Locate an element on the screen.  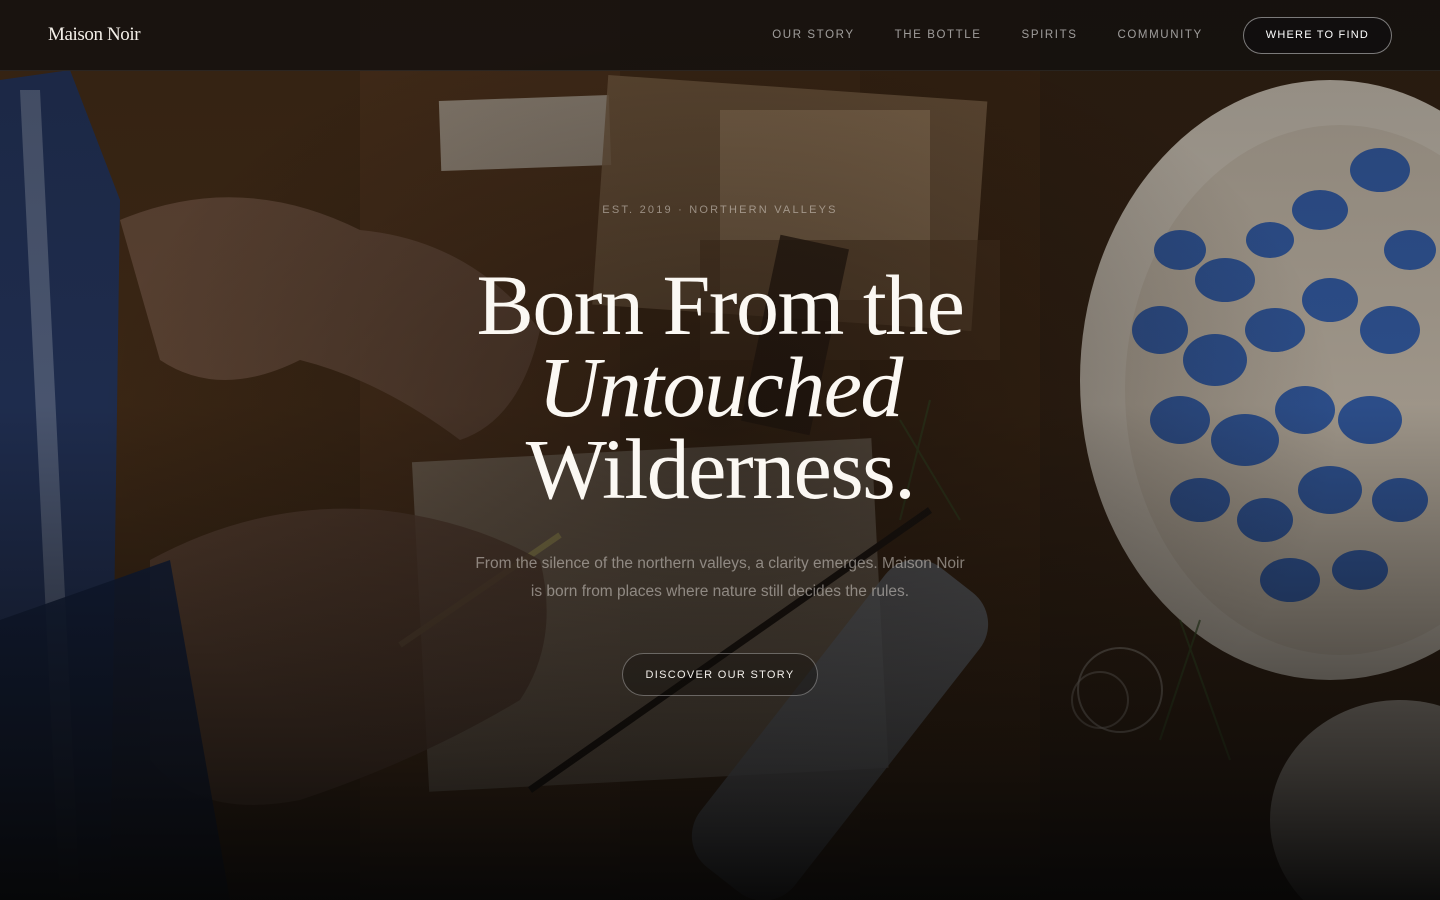
headline-line-2: Untouched is located at coordinates (720, 387).